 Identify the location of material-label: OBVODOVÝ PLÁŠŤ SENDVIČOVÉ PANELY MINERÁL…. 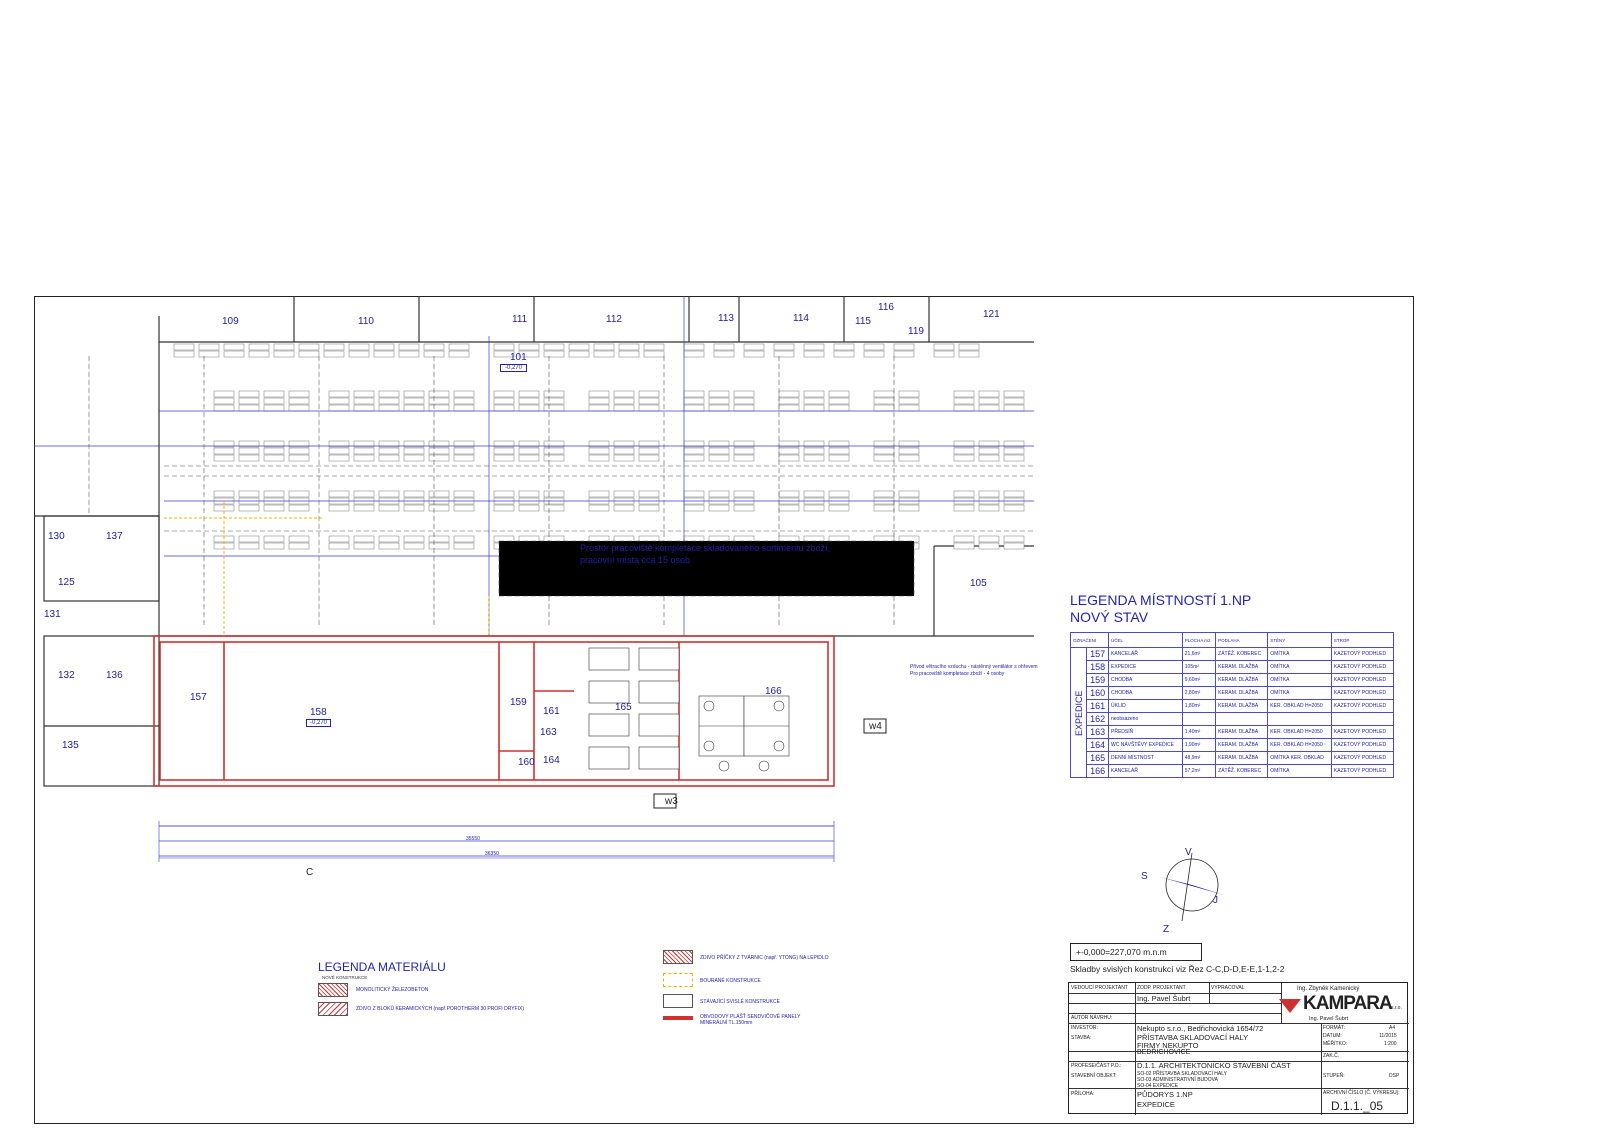
(750, 1020).